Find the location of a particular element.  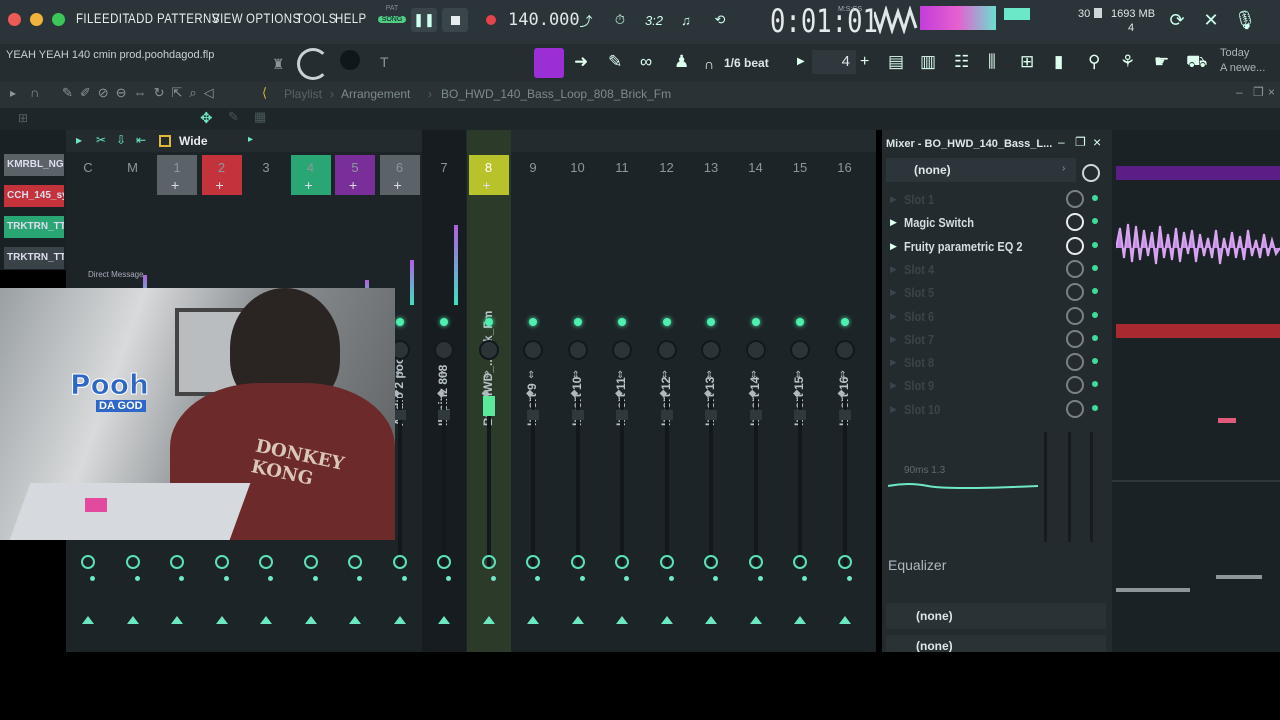

menu-edit: EDIT is located at coordinates (116, 18).